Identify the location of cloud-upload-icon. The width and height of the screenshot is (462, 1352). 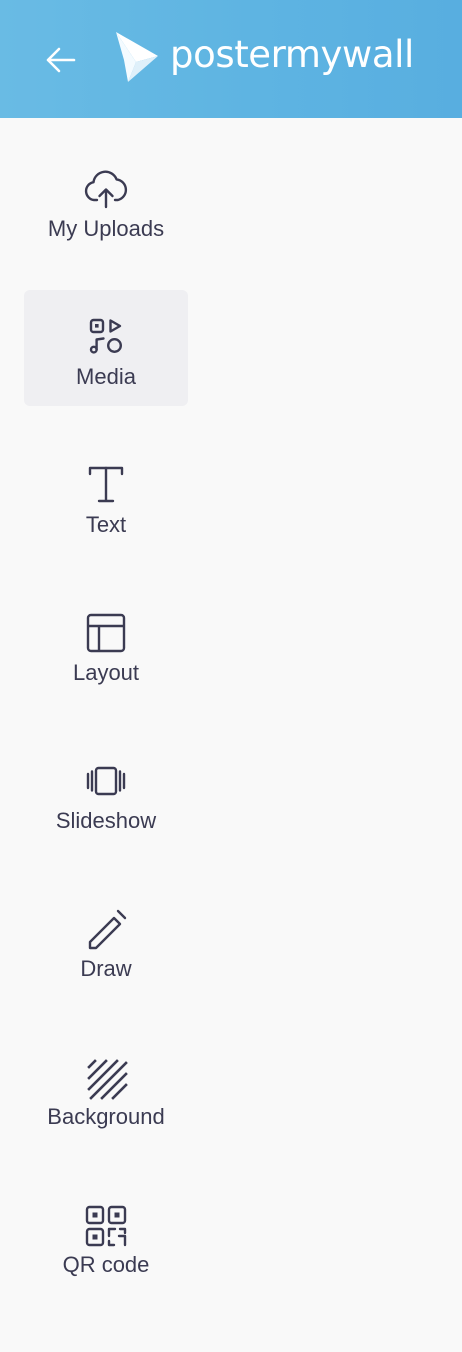
(106, 190).